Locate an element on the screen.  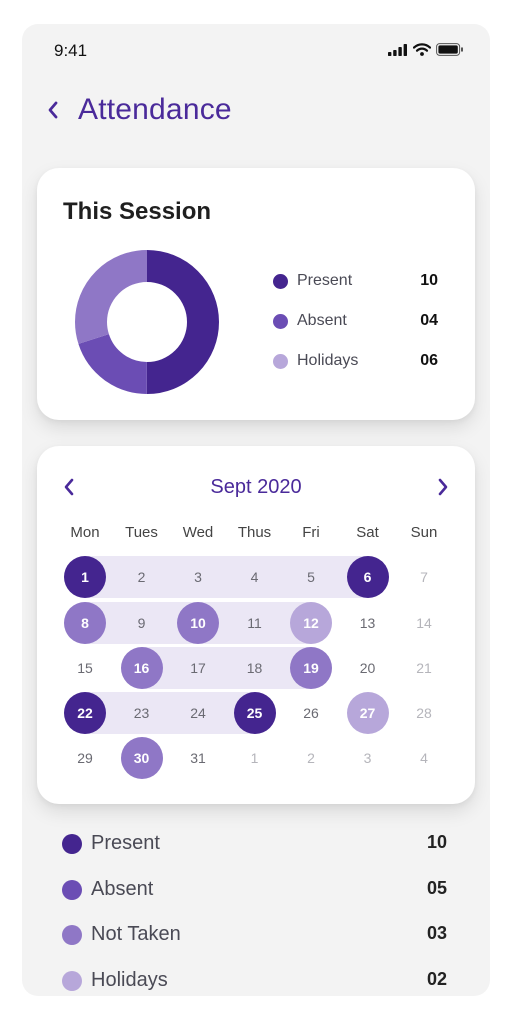
summary-value: 02 is located at coordinates (436, 978).